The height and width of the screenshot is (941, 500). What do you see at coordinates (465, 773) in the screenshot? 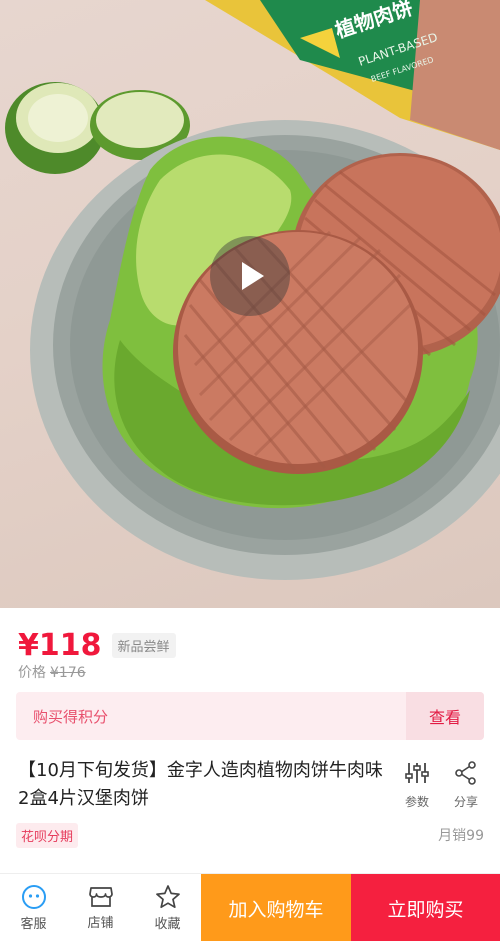
I see `share-icon` at bounding box center [465, 773].